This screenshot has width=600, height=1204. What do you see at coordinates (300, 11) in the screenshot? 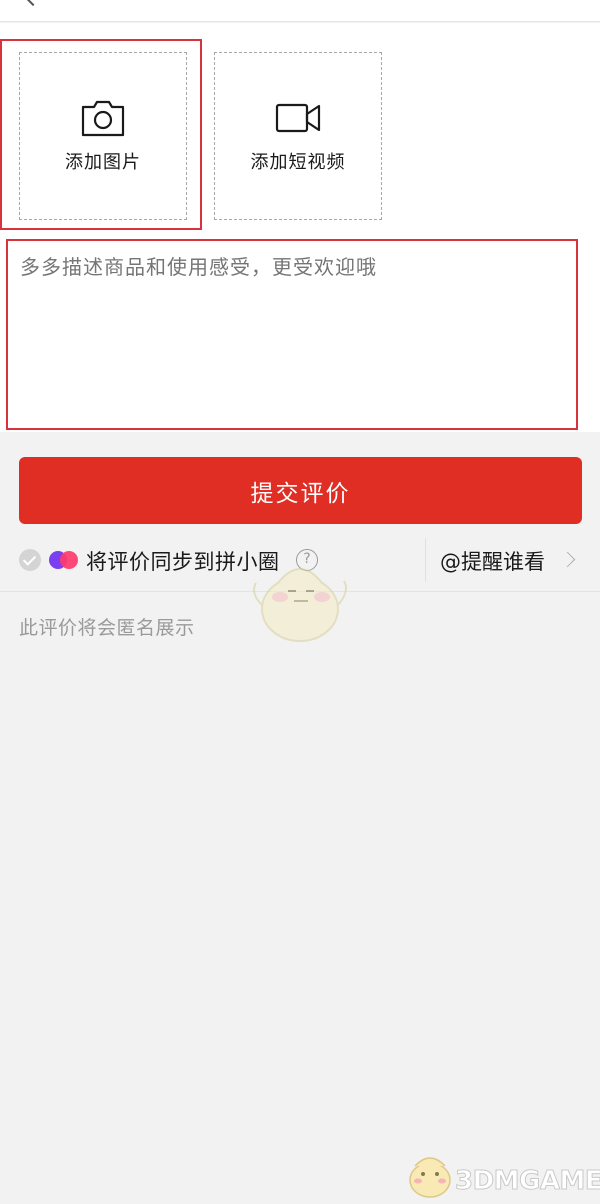
I see `top-bar` at bounding box center [300, 11].